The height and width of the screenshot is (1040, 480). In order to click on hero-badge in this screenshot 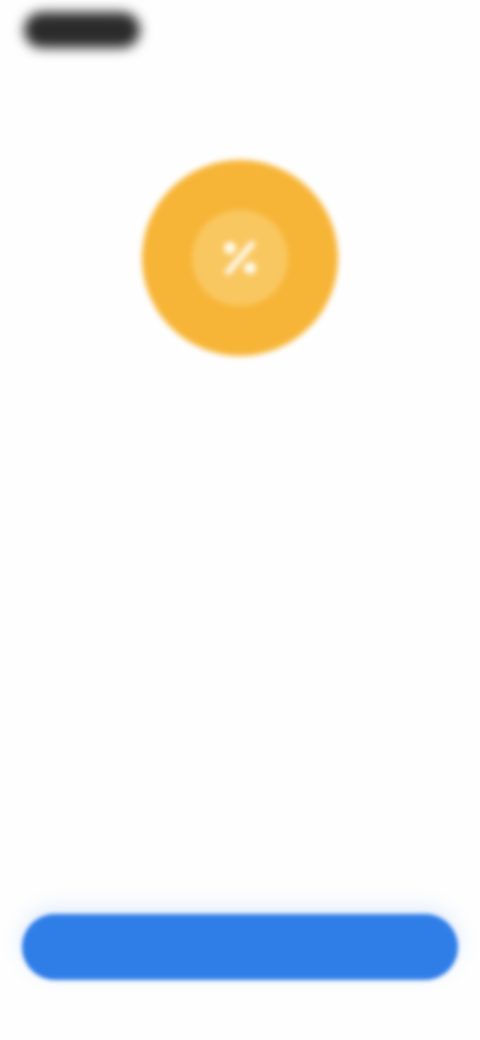, I will do `click(240, 258)`.